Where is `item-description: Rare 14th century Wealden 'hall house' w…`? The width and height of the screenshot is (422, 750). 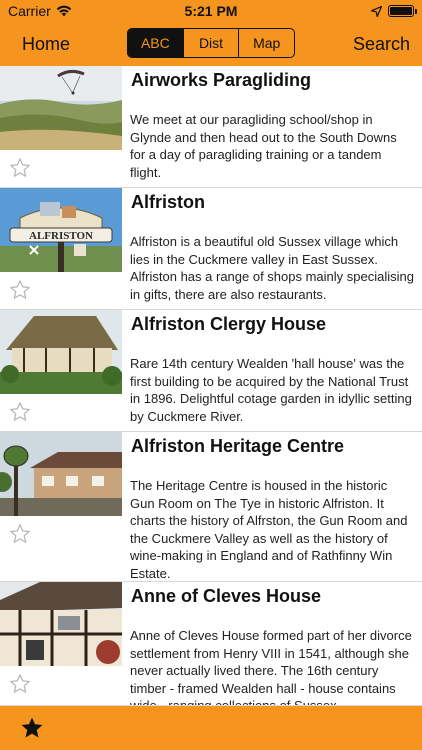 item-description: Rare 14th century Wealden 'hall house' w… is located at coordinates (271, 390).